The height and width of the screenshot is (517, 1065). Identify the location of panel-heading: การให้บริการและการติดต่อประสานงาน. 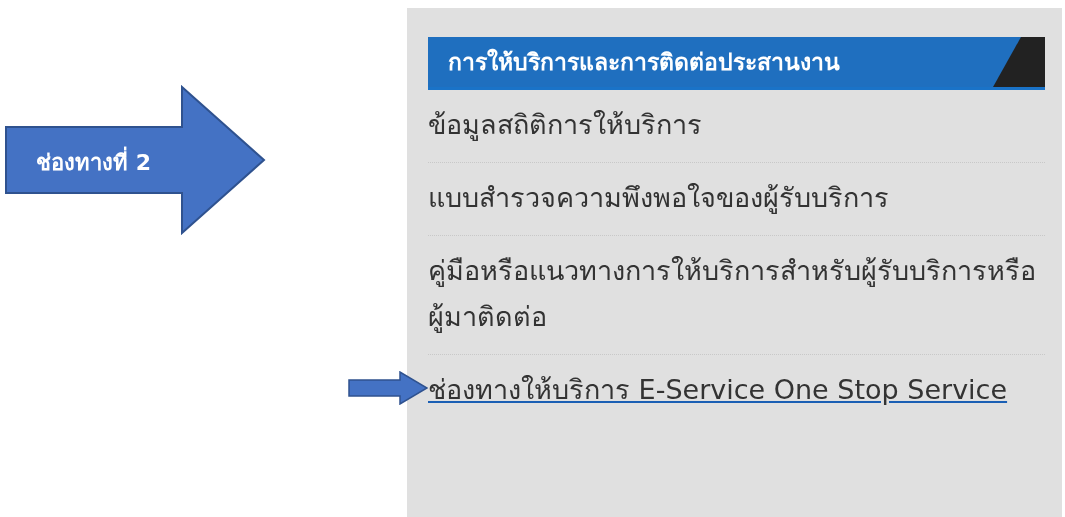
(643, 62).